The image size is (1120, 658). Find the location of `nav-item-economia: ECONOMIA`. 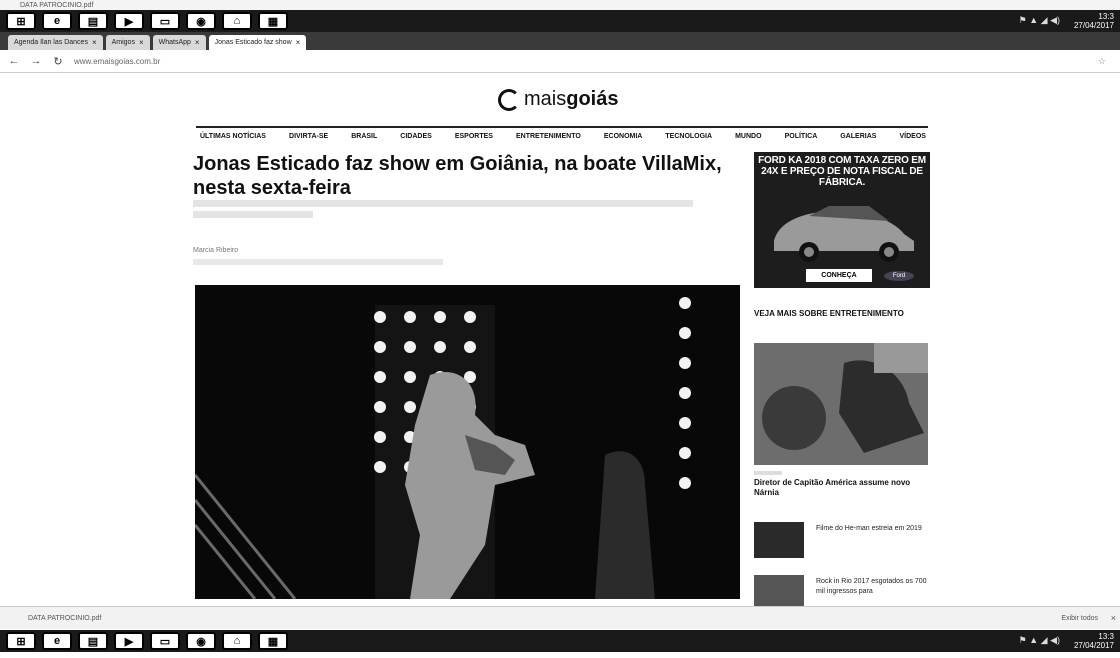

nav-item-economia: ECONOMIA is located at coordinates (623, 136).